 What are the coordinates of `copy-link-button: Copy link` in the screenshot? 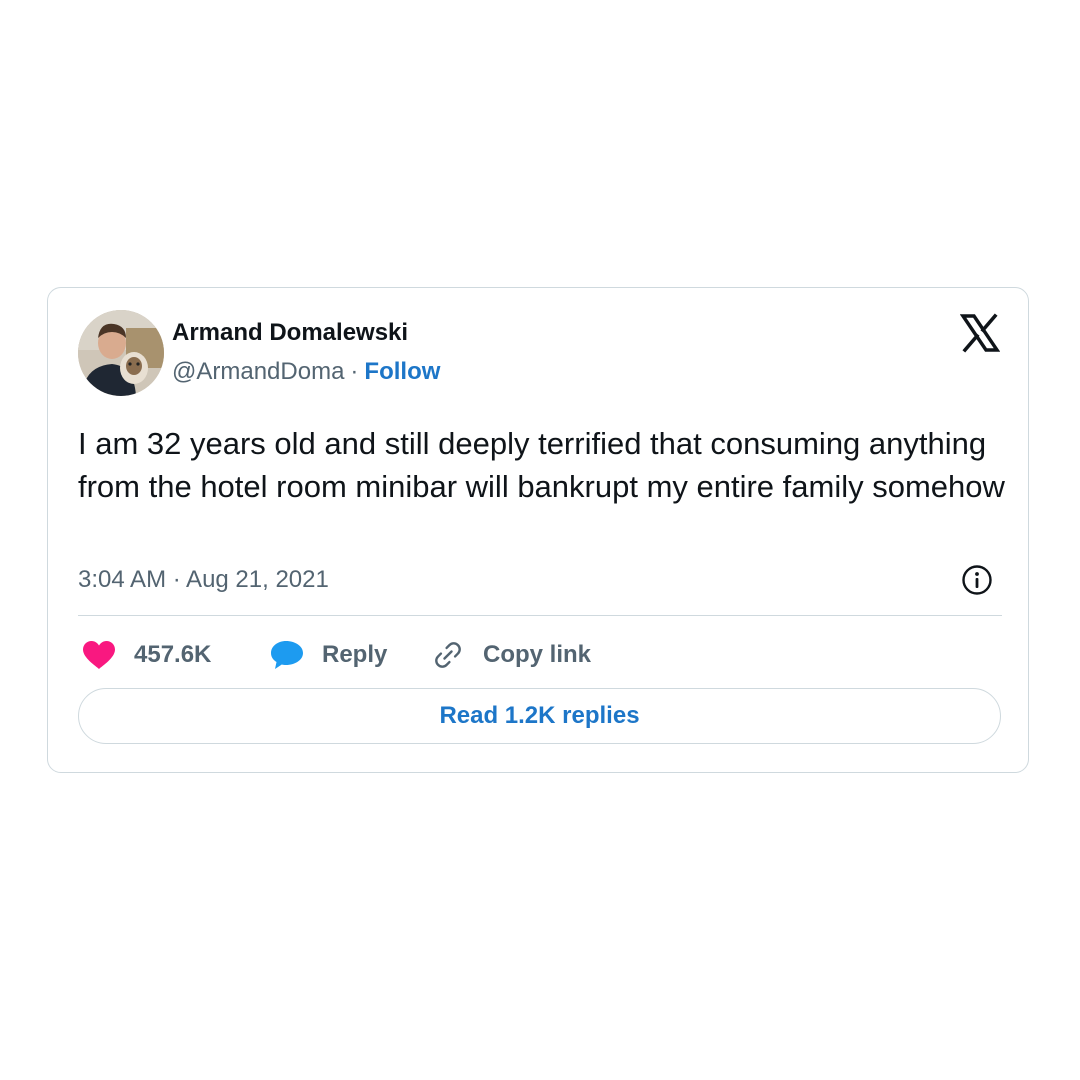 It's located at (511, 655).